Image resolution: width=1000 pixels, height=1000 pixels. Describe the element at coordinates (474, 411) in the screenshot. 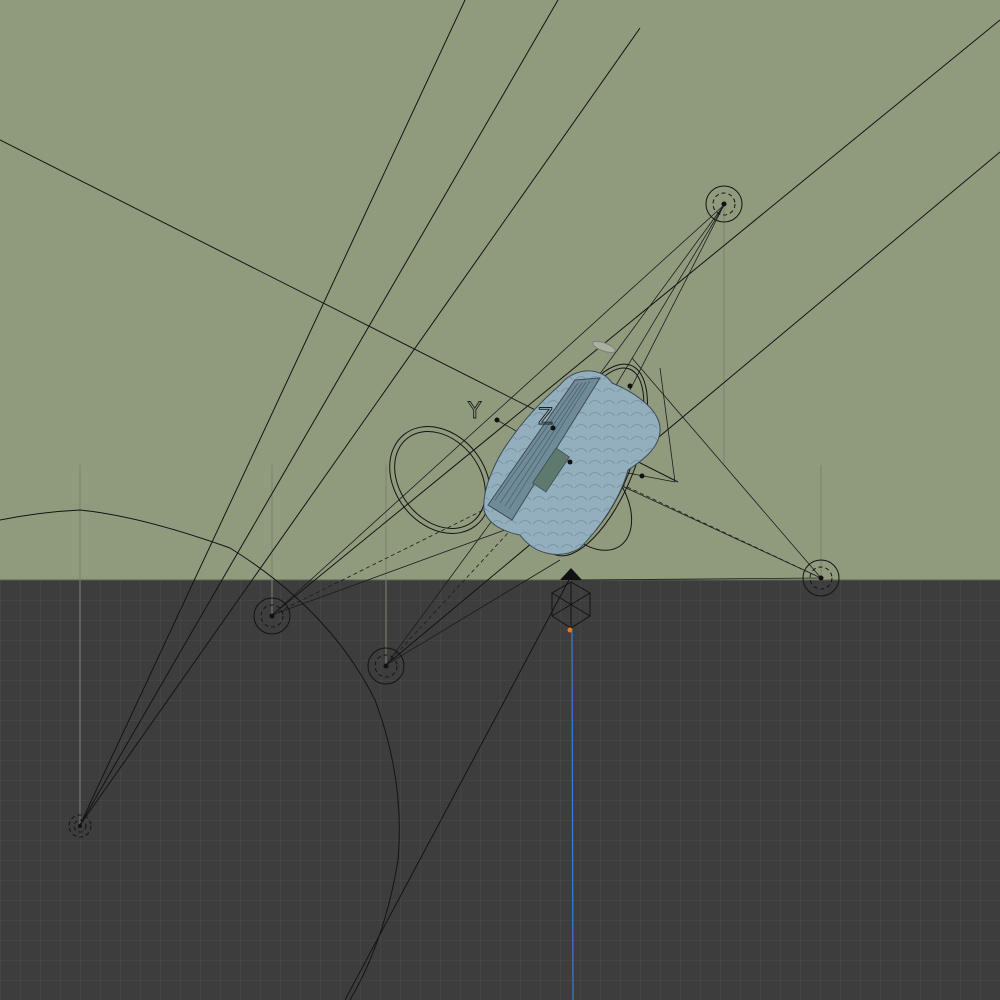

I see `axis-y-label: Y` at that location.